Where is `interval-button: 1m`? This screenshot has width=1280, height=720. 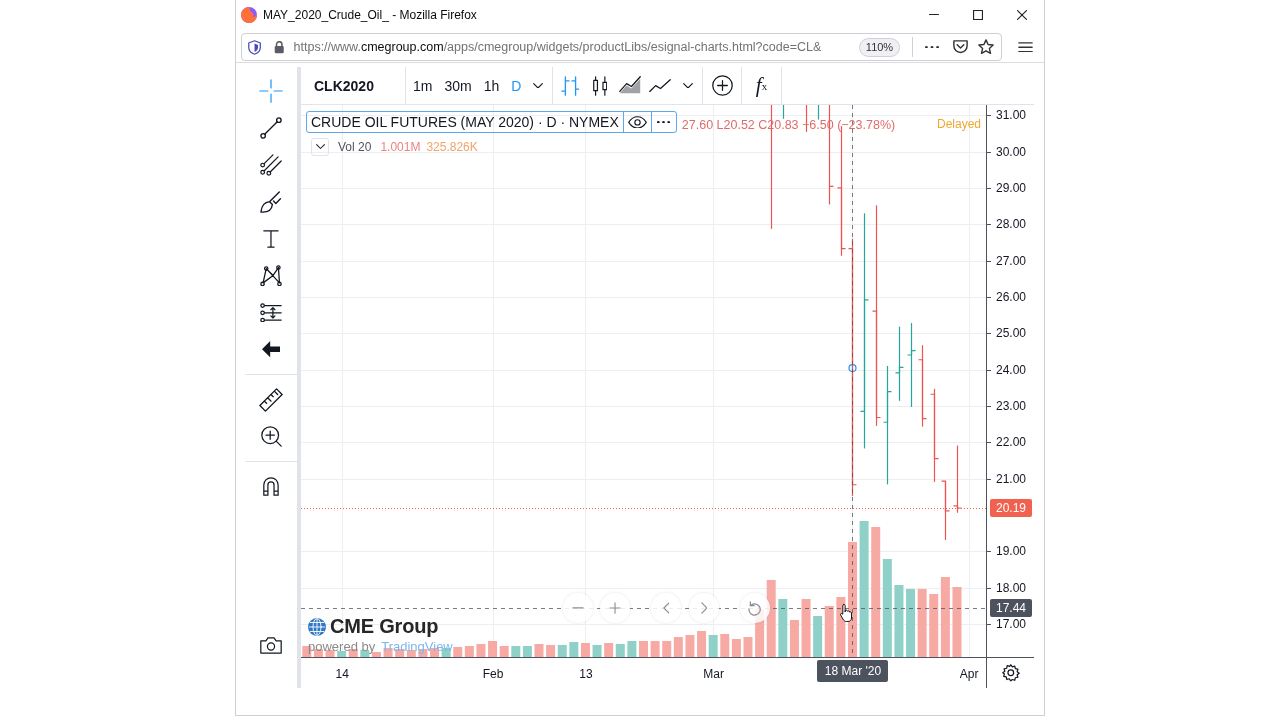 interval-button: 1m is located at coordinates (423, 85).